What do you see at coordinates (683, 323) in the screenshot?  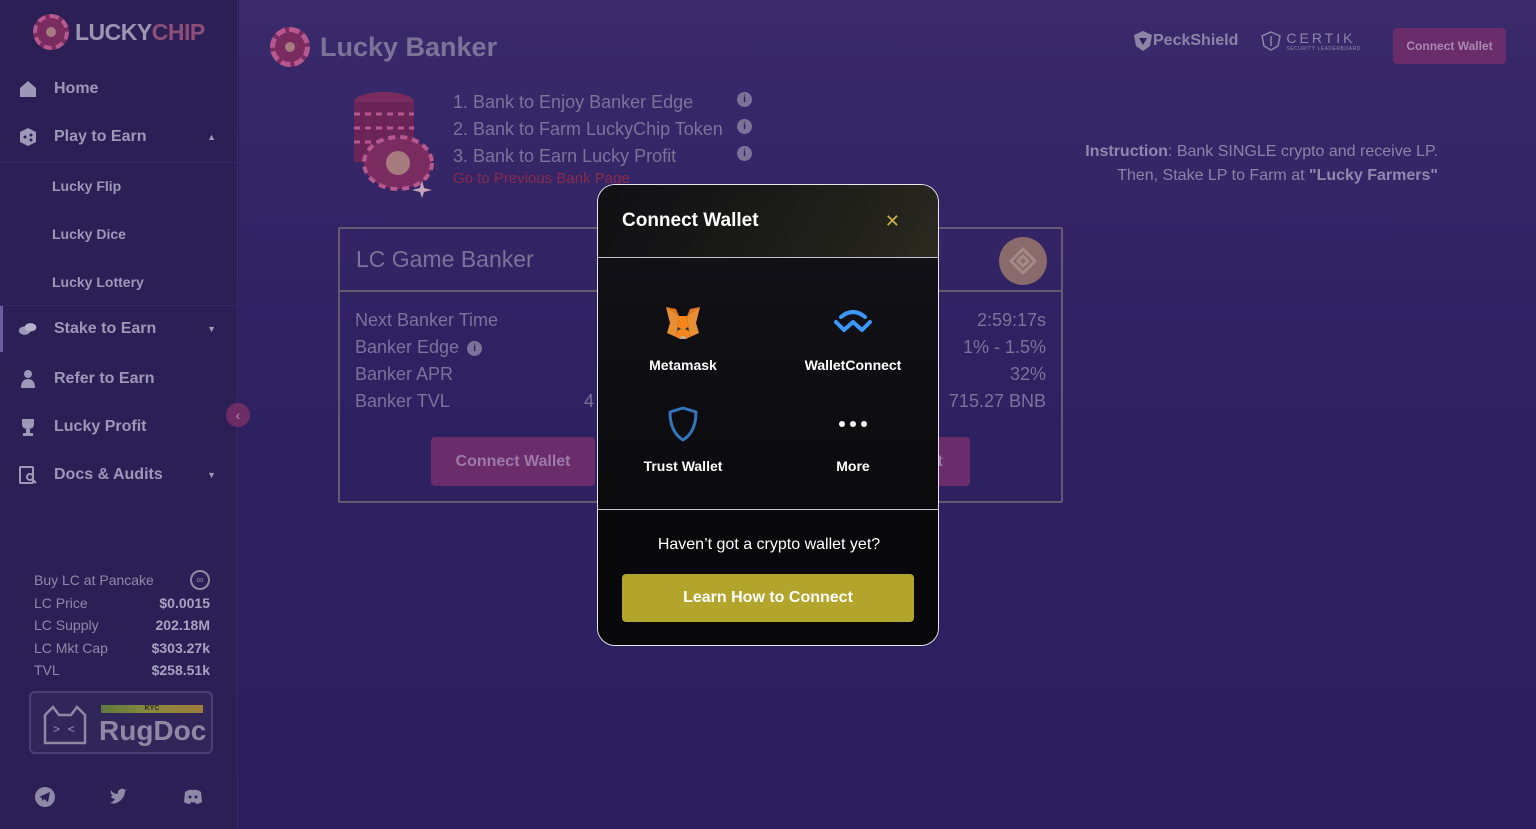 I see `metamask-fox-icon` at bounding box center [683, 323].